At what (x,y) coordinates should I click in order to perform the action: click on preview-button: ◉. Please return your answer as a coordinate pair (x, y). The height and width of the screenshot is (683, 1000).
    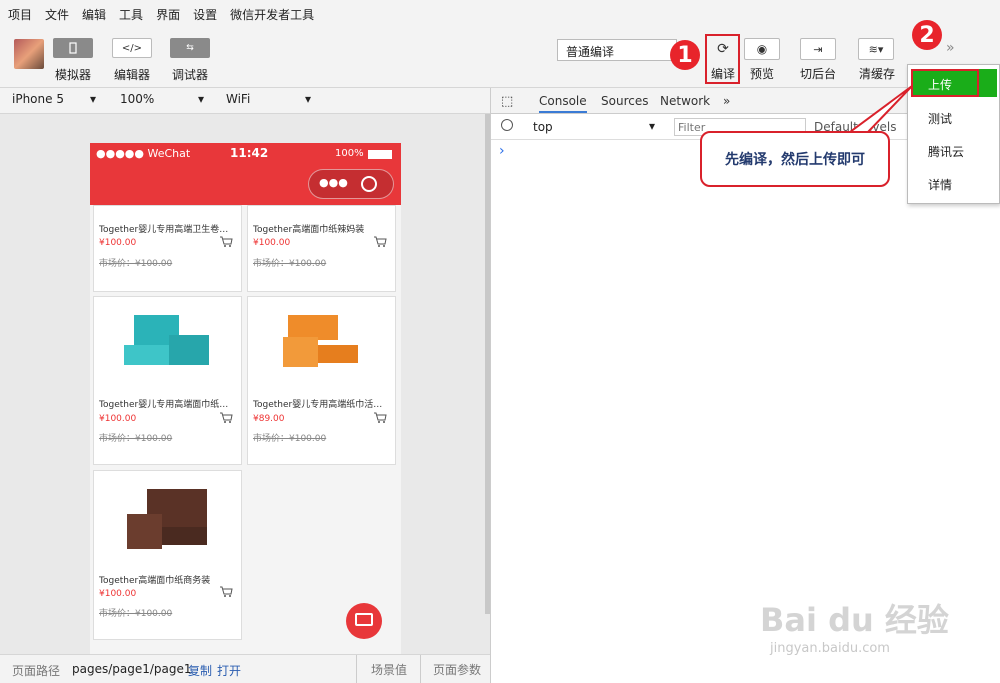
    Looking at the image, I should click on (762, 49).